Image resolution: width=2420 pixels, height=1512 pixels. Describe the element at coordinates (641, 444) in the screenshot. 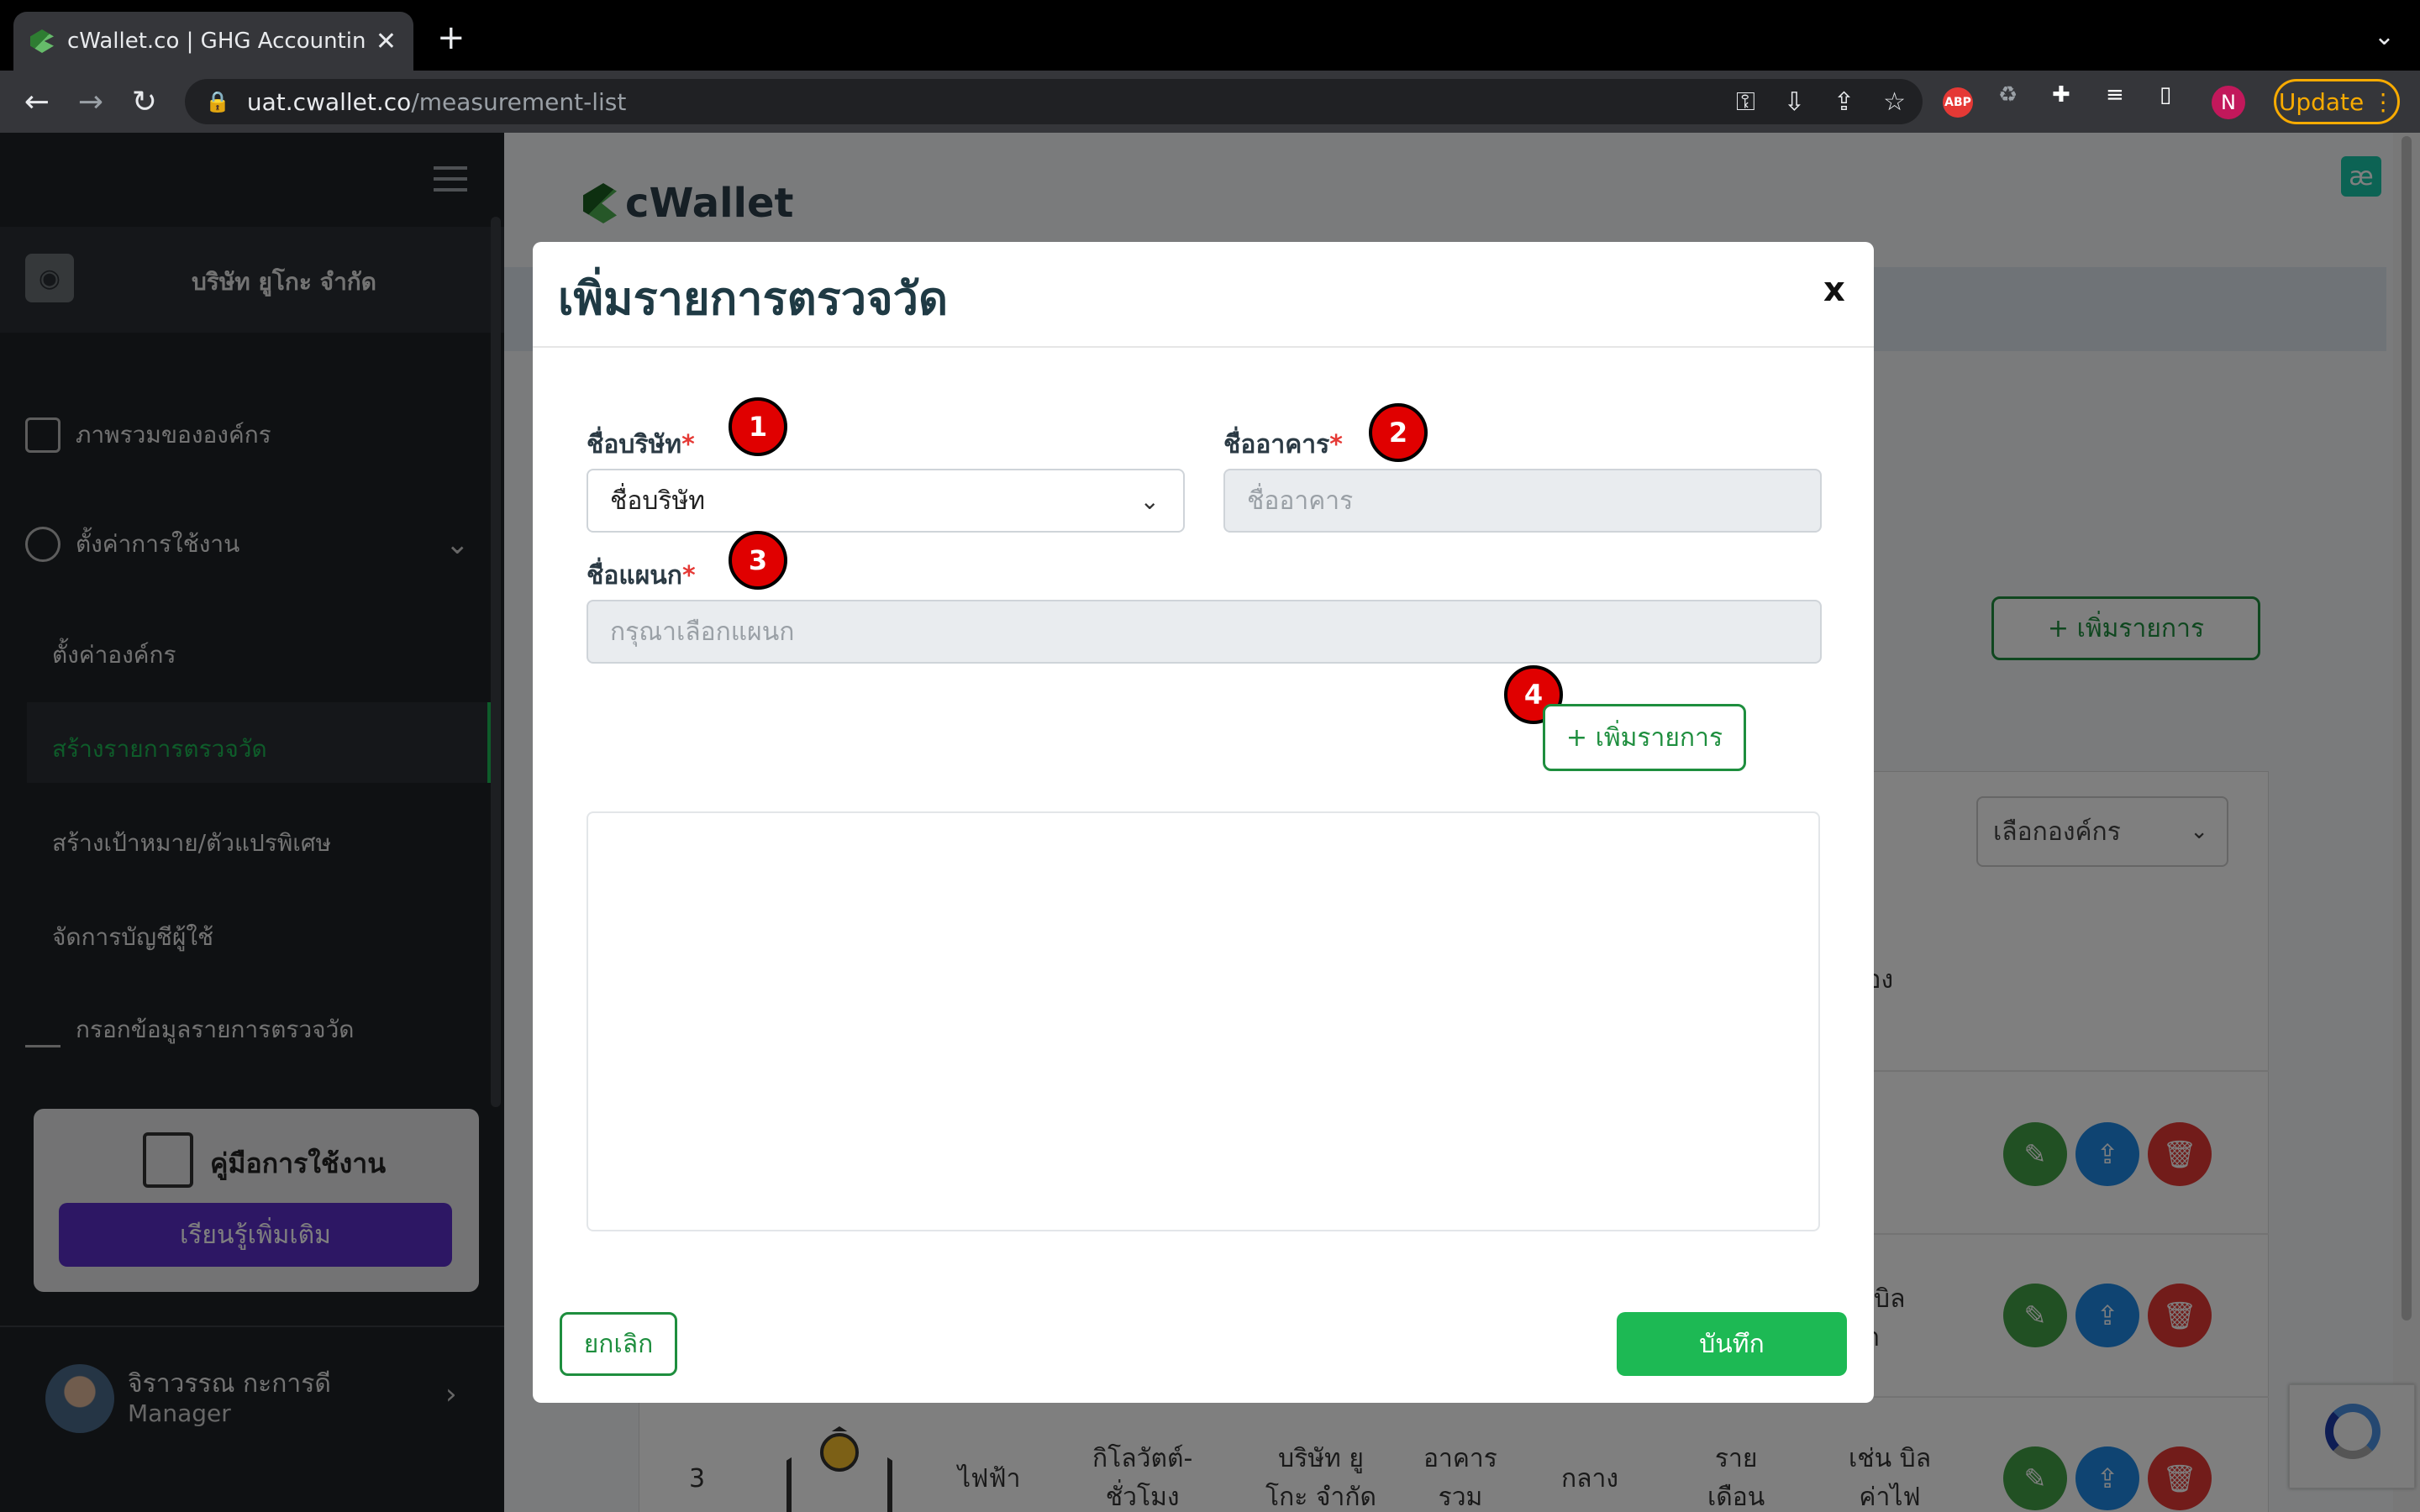

I see `company-label: ชื่อบริษัท*` at that location.